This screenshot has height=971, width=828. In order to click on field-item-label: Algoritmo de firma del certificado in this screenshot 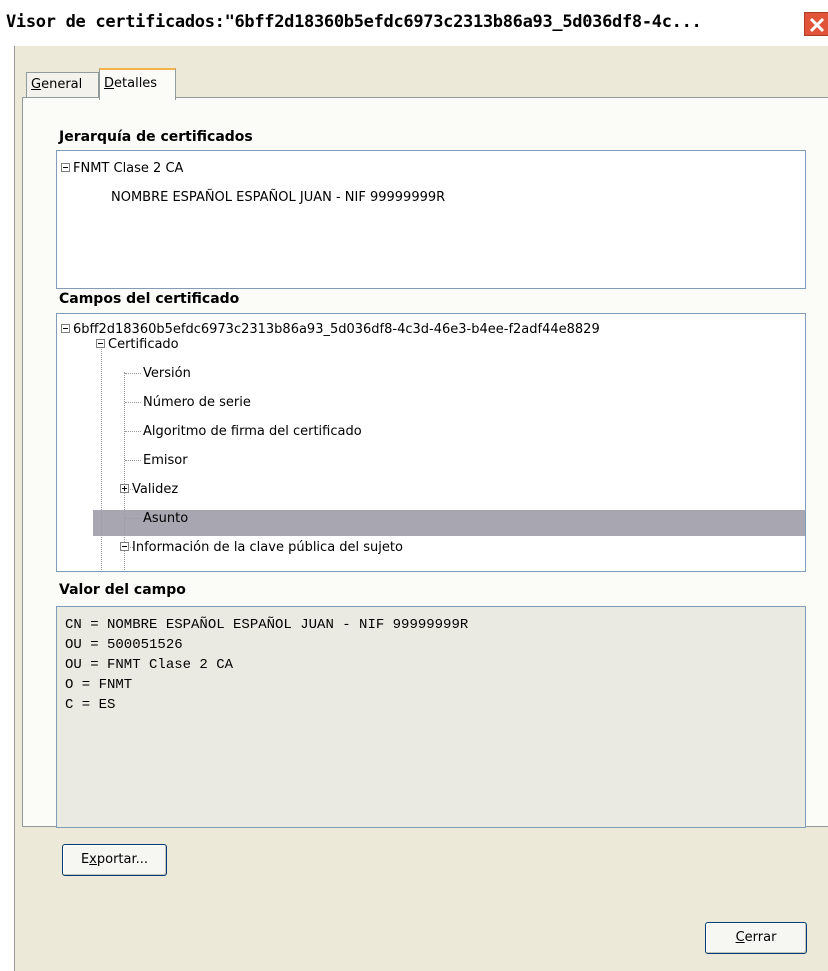, I will do `click(252, 431)`.